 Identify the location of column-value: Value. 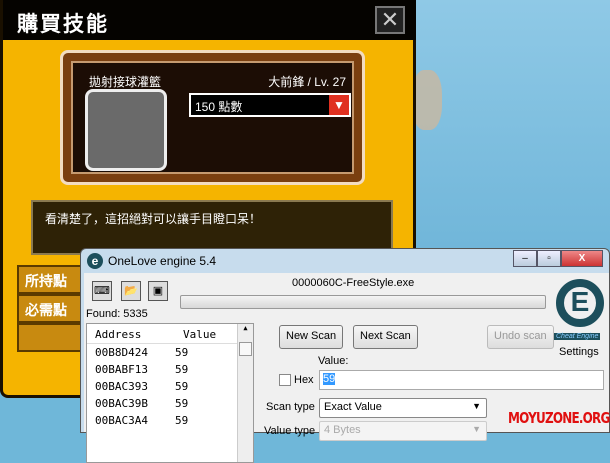
(205, 335).